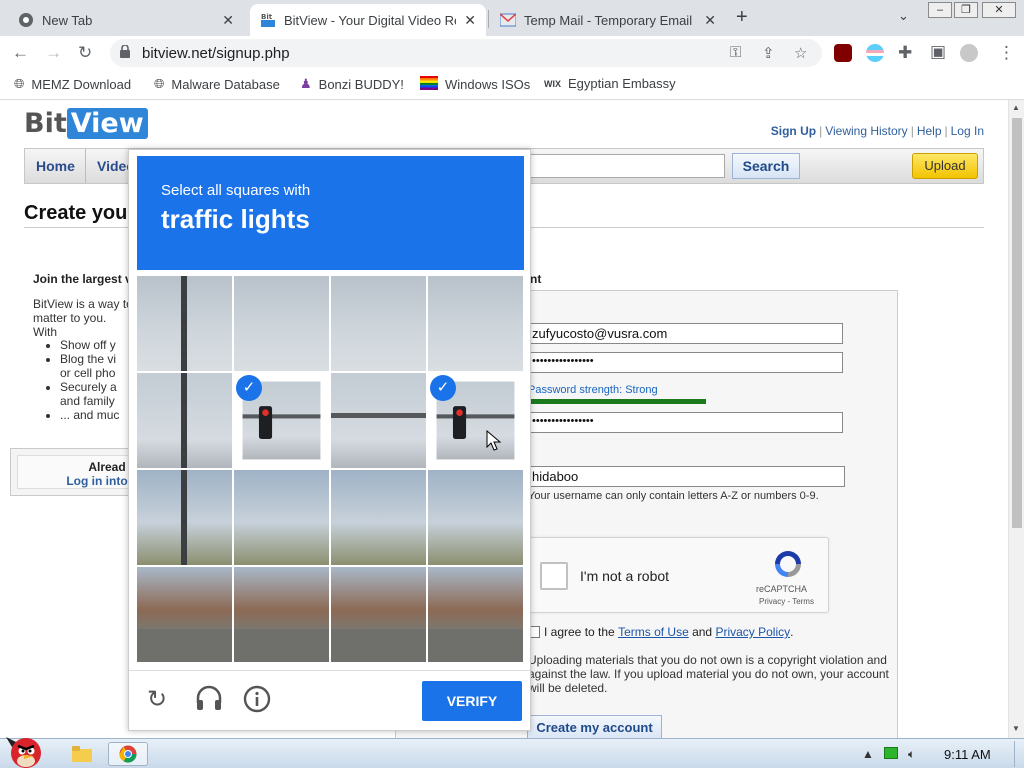 This screenshot has height=768, width=1024. Describe the element at coordinates (653, 632) in the screenshot. I see `terms-of-use-link: Terms of Use` at that location.